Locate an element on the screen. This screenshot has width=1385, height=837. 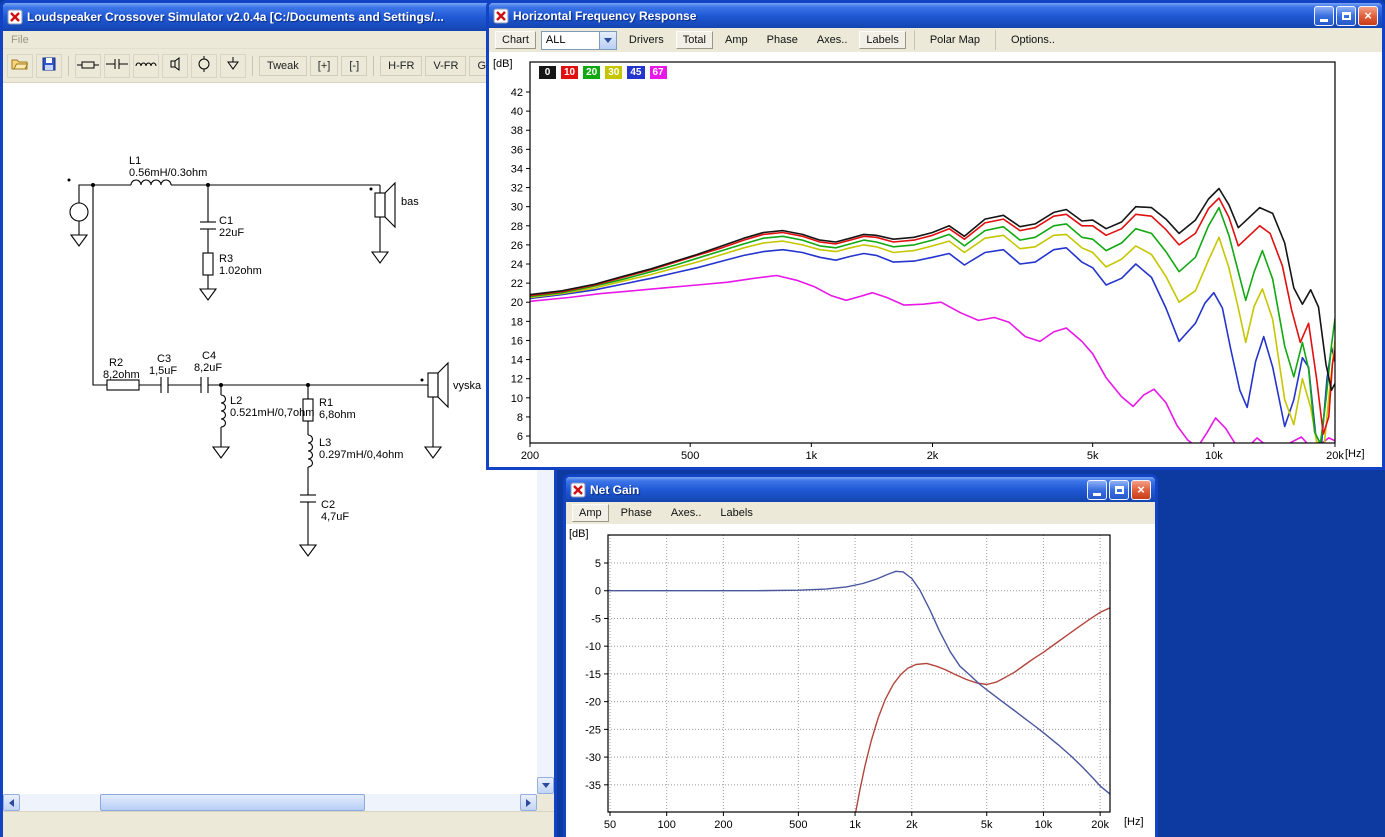
y-axis-label: [dB] is located at coordinates (503, 64).